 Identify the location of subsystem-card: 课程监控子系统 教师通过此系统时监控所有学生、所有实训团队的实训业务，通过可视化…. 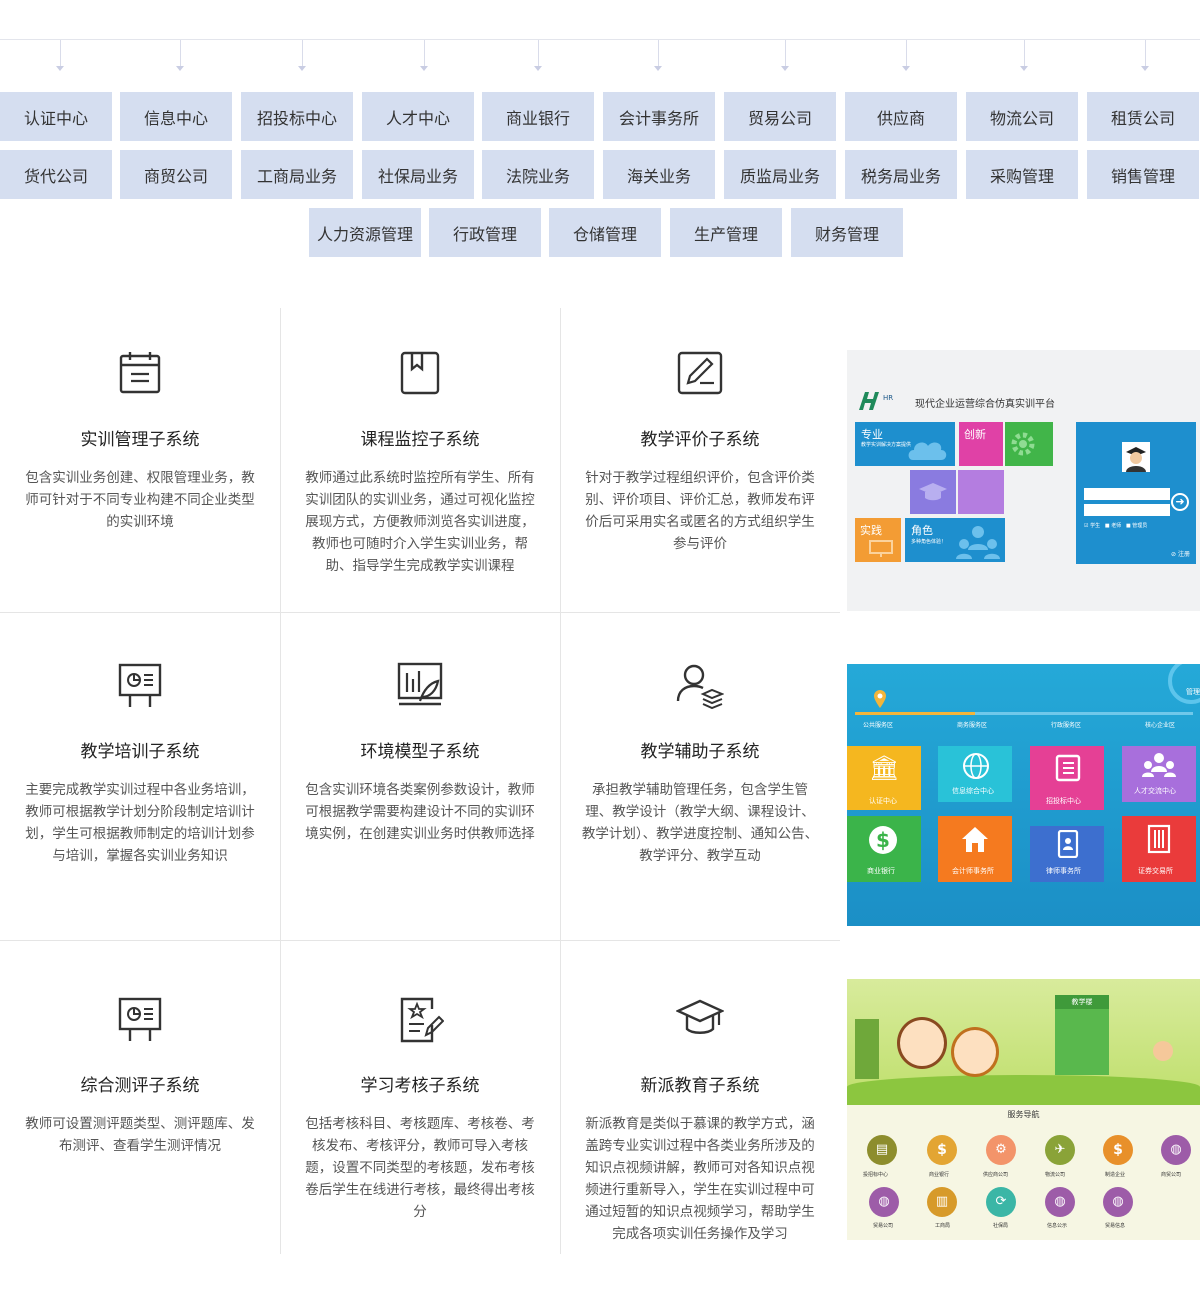
(420, 463).